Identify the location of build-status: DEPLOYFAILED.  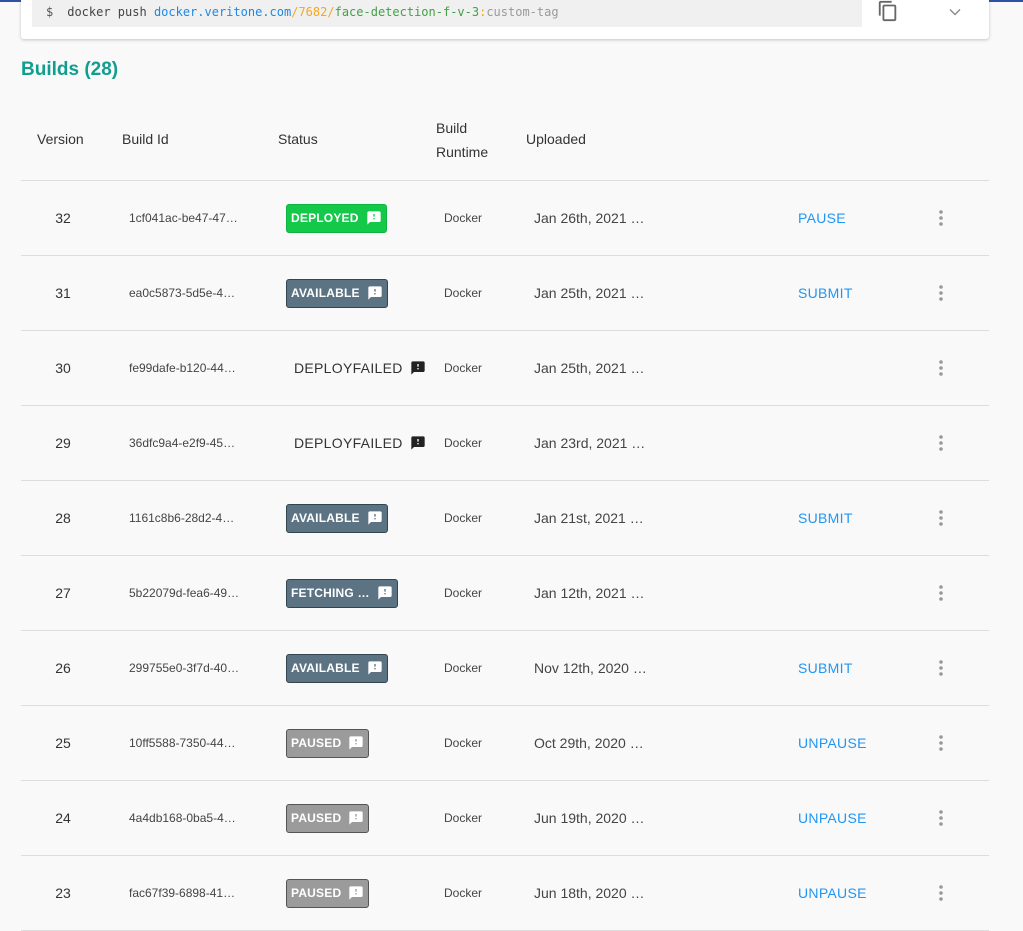
(358, 368).